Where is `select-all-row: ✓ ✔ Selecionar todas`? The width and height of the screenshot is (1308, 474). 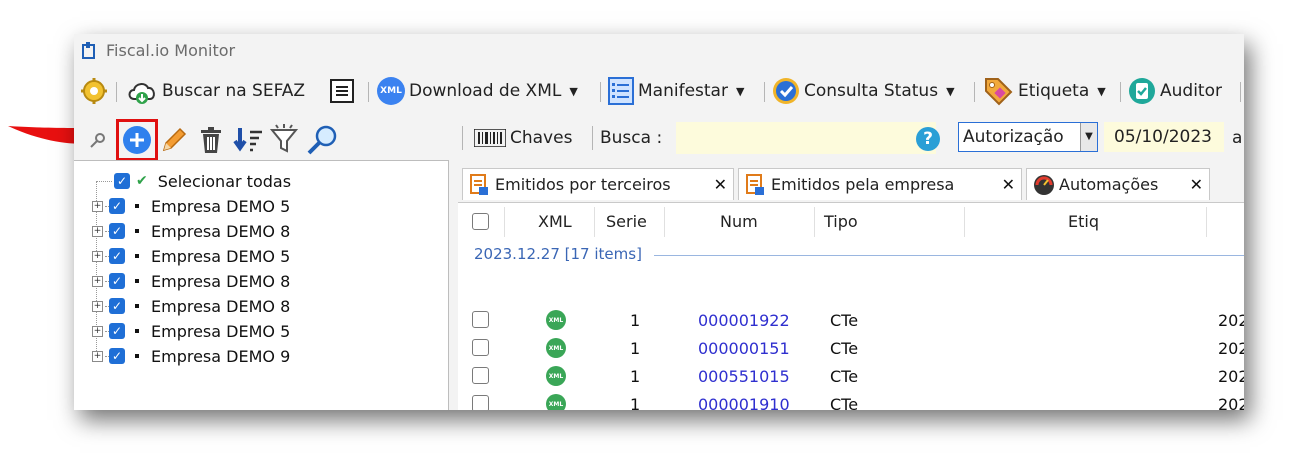
select-all-row: ✓ ✔ Selecionar todas is located at coordinates (193, 181).